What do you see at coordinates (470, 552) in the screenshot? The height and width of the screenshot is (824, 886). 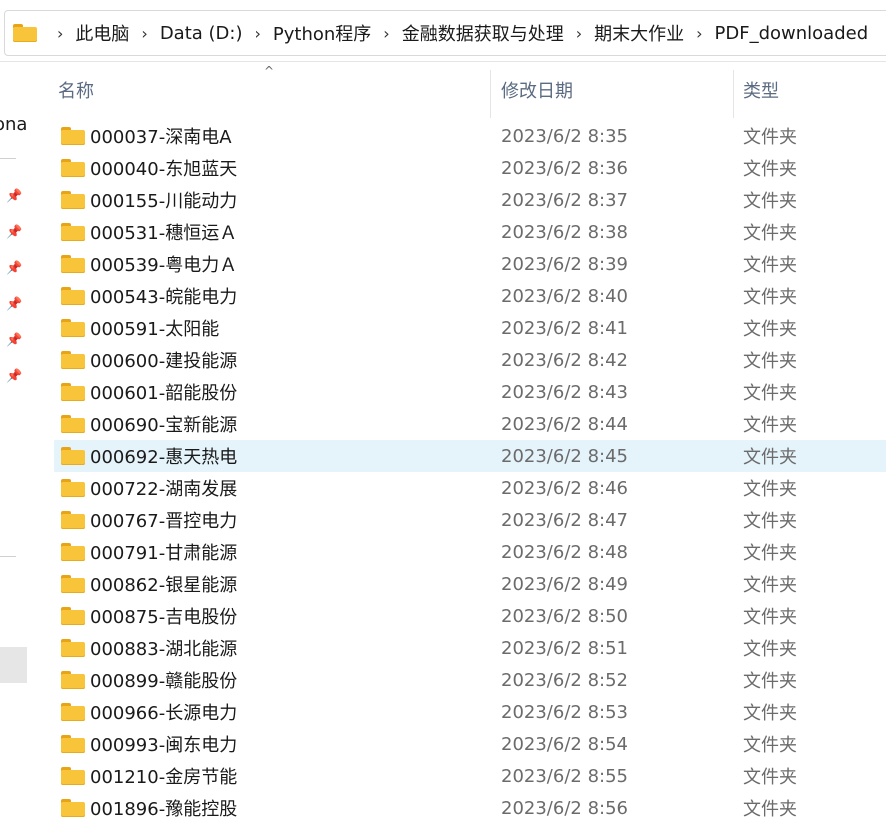 I see `file-row: 000791-甘肃能源 2023/6/2 8:48 文件夹` at bounding box center [470, 552].